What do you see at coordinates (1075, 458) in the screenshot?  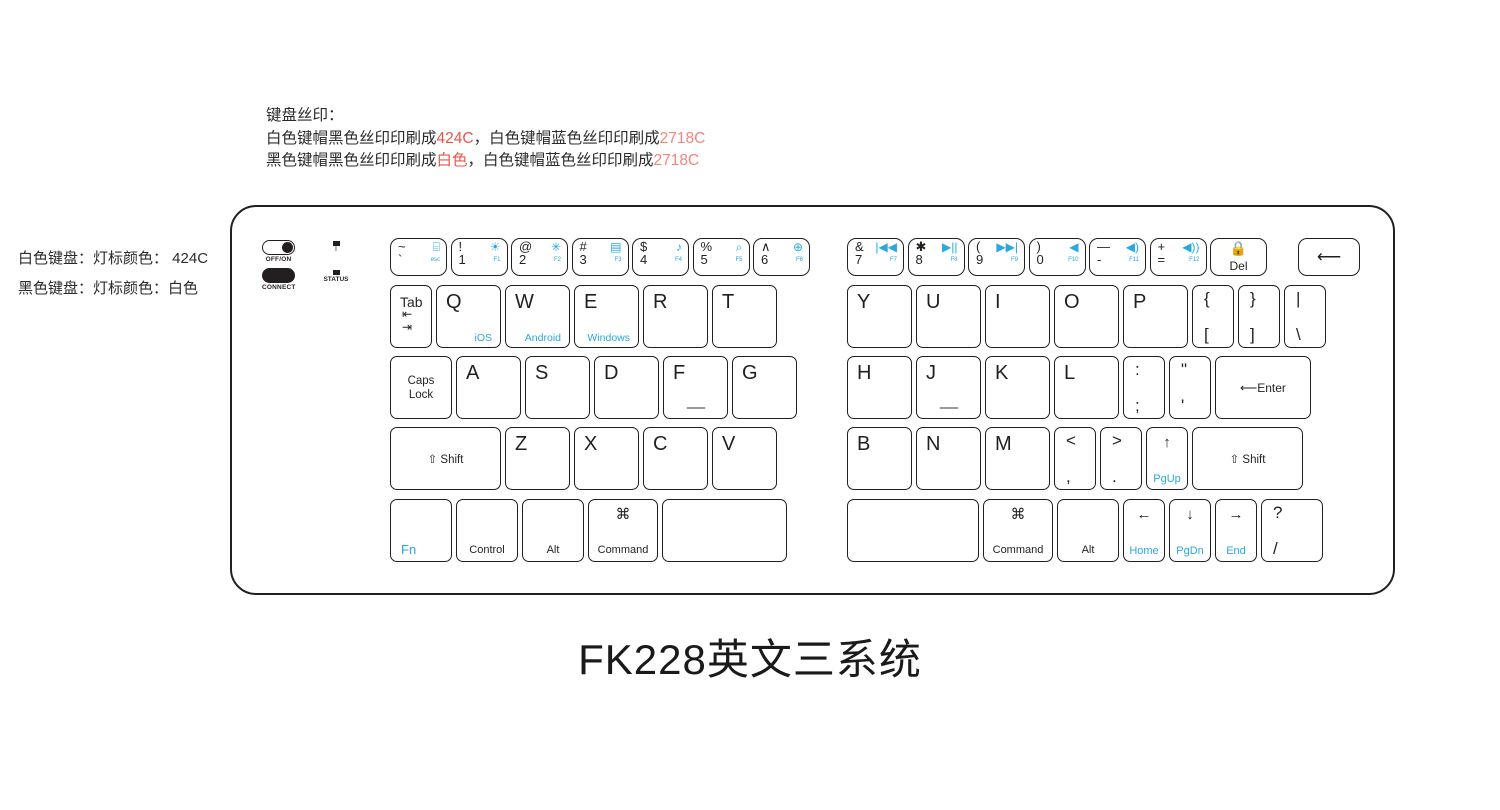 I see `key-key: <,` at bounding box center [1075, 458].